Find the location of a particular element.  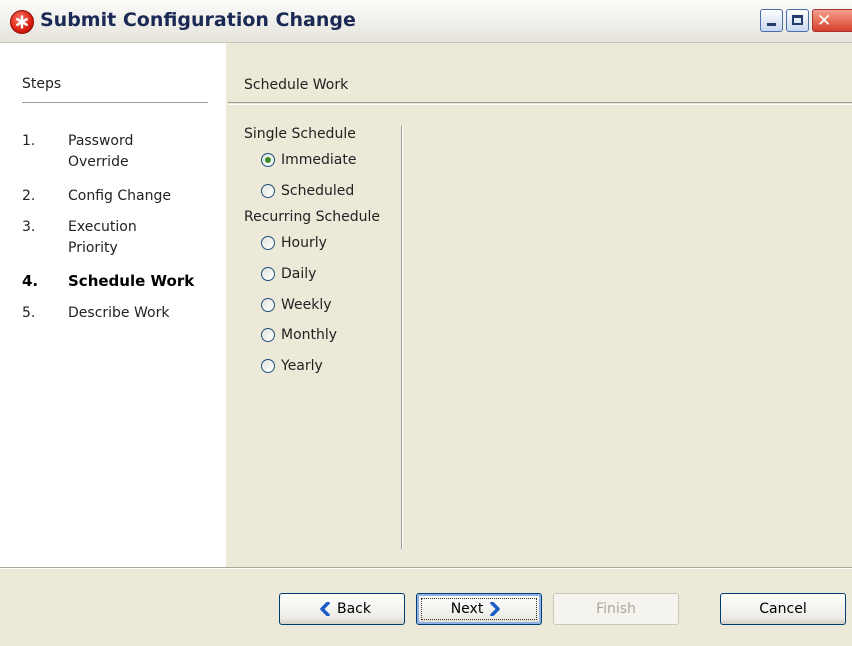

step-number: 1. is located at coordinates (29, 141).